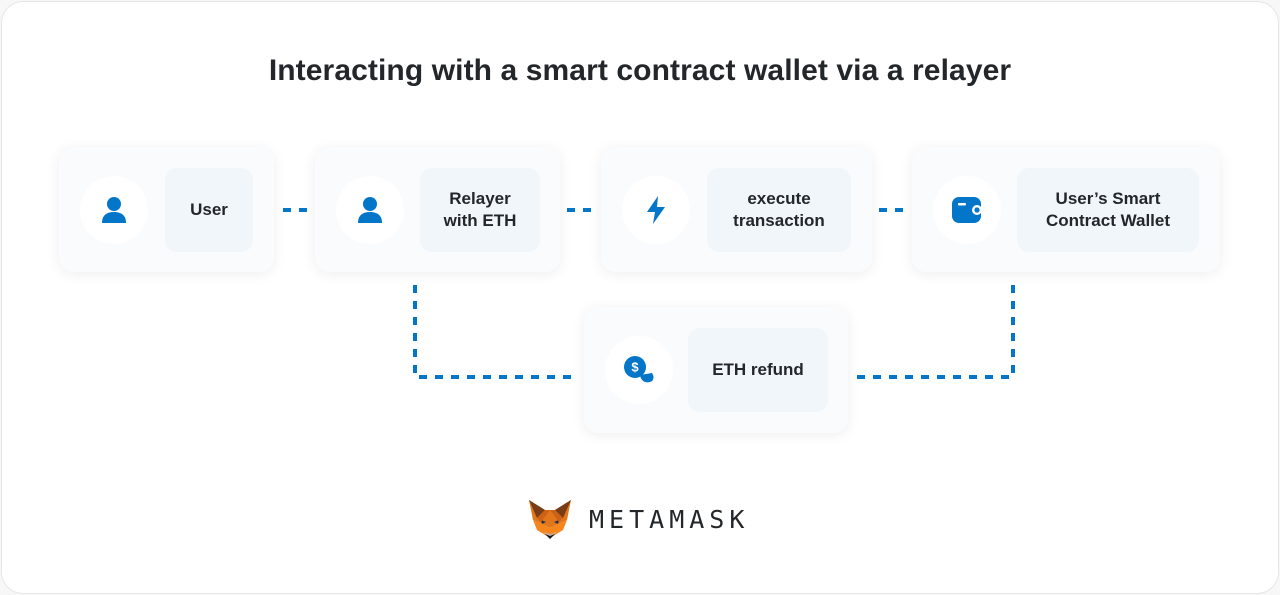 The image size is (1280, 595). What do you see at coordinates (480, 210) in the screenshot?
I see `node-label: Relayer with ETH` at bounding box center [480, 210].